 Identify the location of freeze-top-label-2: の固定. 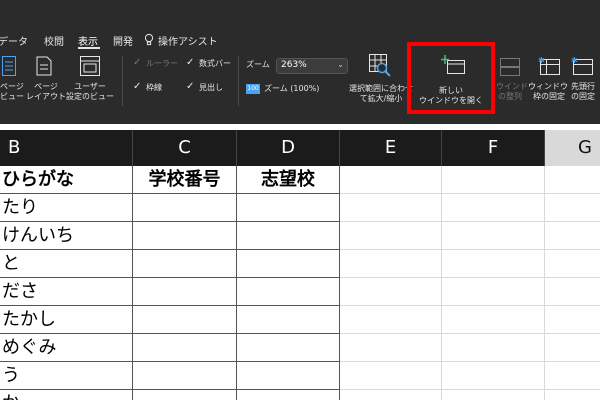
(583, 96).